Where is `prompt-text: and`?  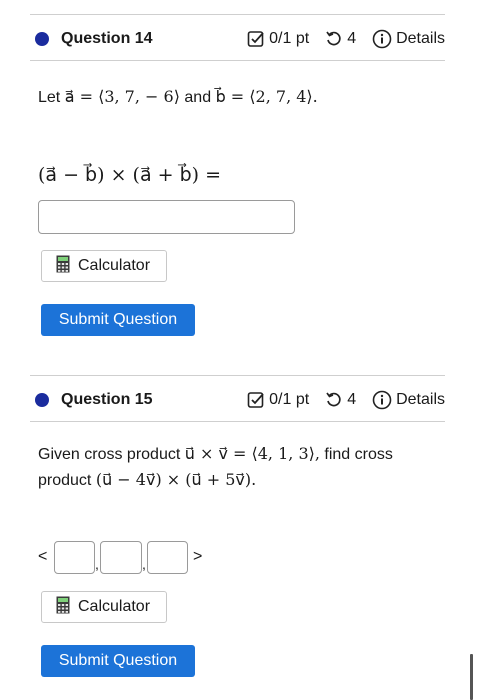 prompt-text: and is located at coordinates (198, 97).